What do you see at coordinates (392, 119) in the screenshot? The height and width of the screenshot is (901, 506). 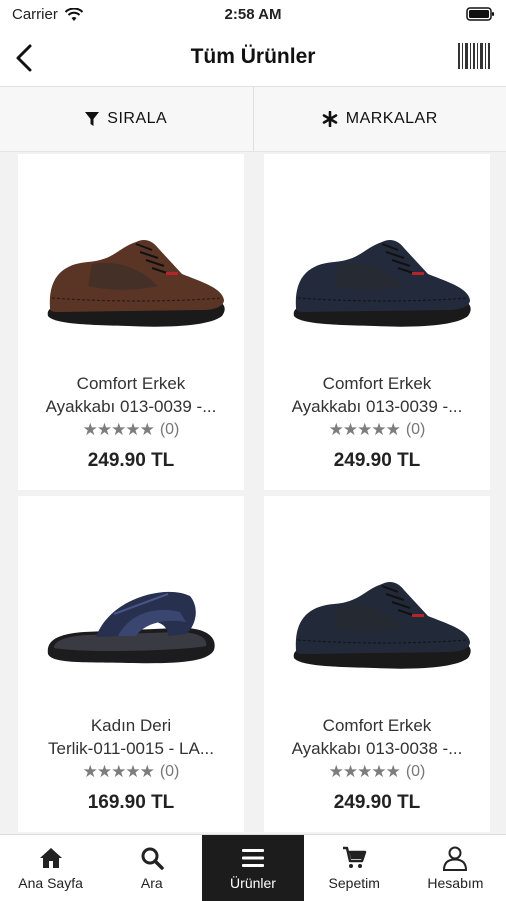 I see `brands-label: MARKALAR` at bounding box center [392, 119].